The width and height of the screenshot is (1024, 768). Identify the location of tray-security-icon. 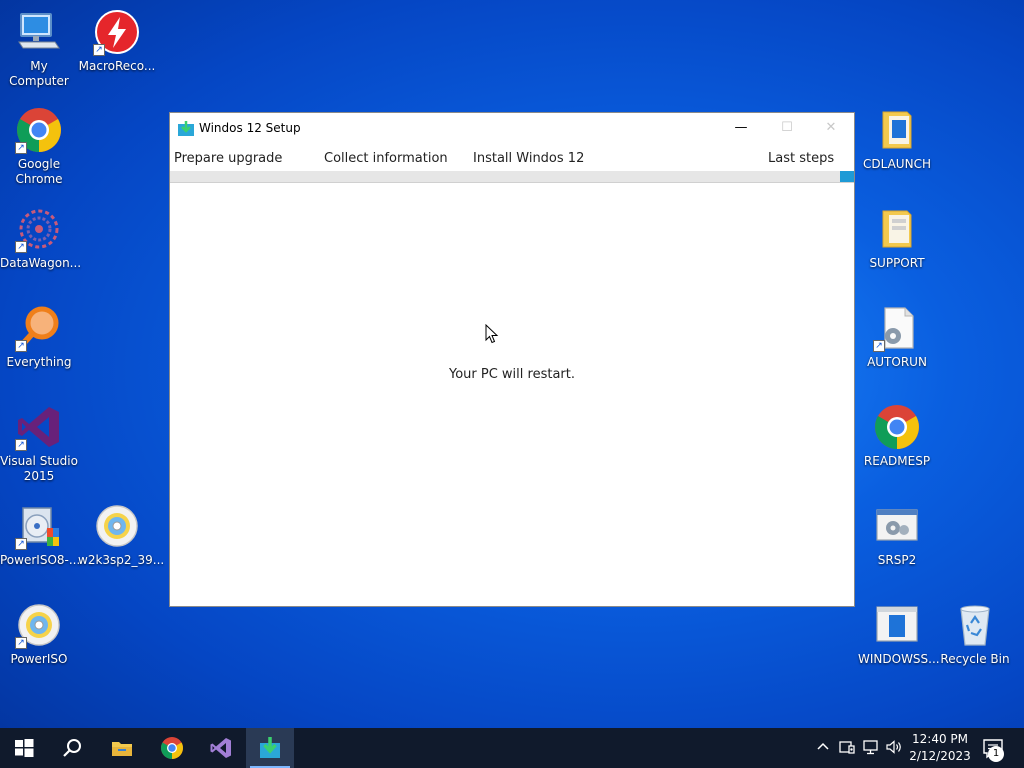
(847, 747).